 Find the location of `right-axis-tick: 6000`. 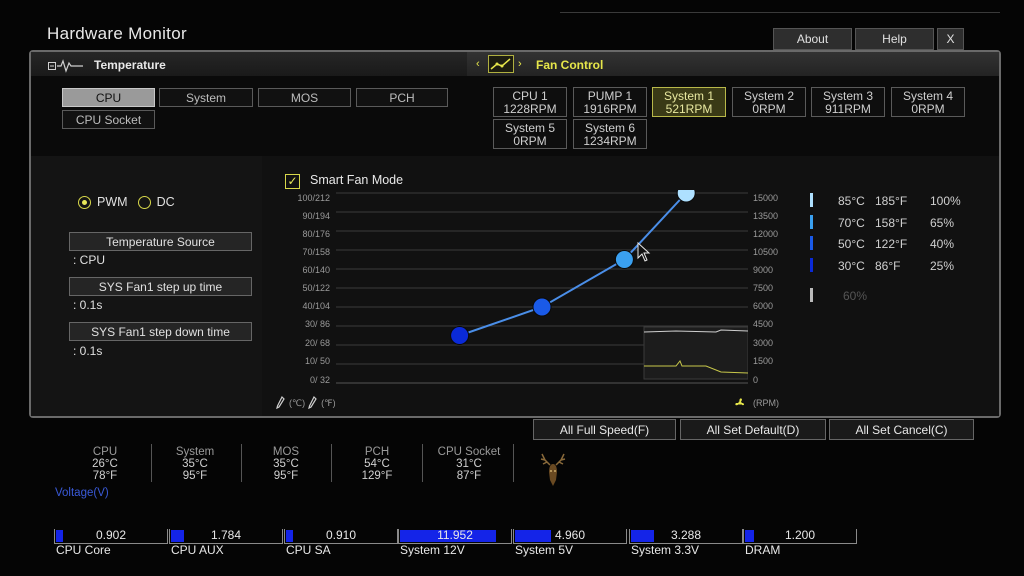

right-axis-tick: 6000 is located at coordinates (763, 306).